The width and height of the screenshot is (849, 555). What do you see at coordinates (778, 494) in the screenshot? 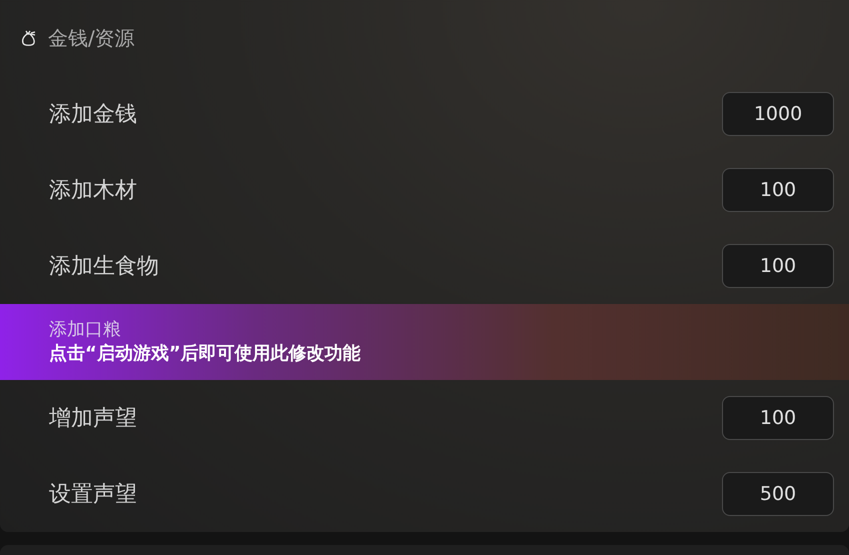
I see `number-input: 500` at bounding box center [778, 494].